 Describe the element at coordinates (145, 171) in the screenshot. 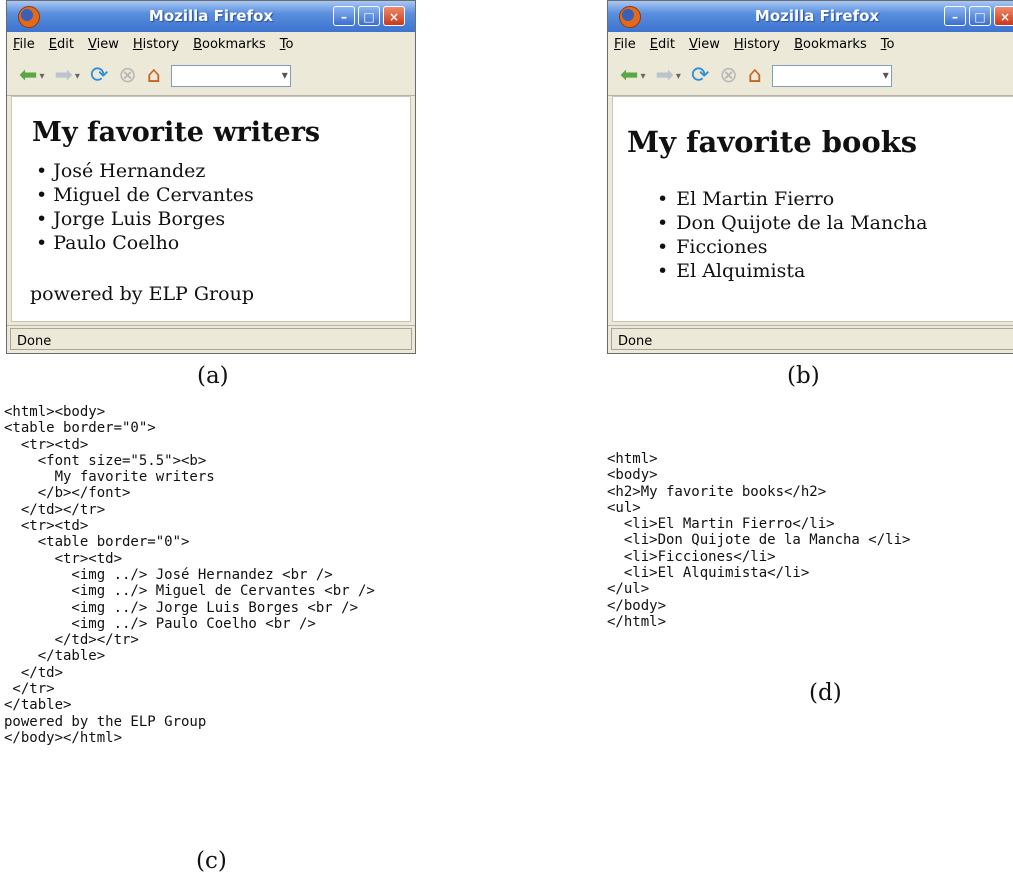

I see `list-item: José Hernandez` at that location.